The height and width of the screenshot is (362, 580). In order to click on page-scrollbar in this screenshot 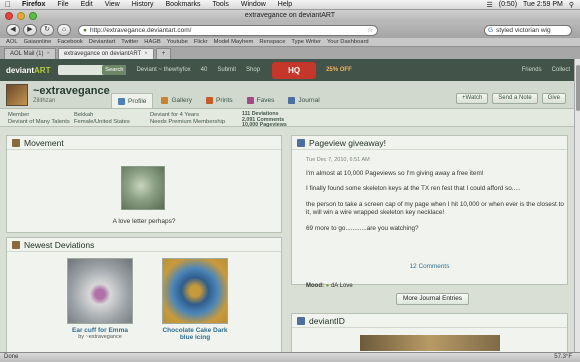, I will do `click(577, 205)`.